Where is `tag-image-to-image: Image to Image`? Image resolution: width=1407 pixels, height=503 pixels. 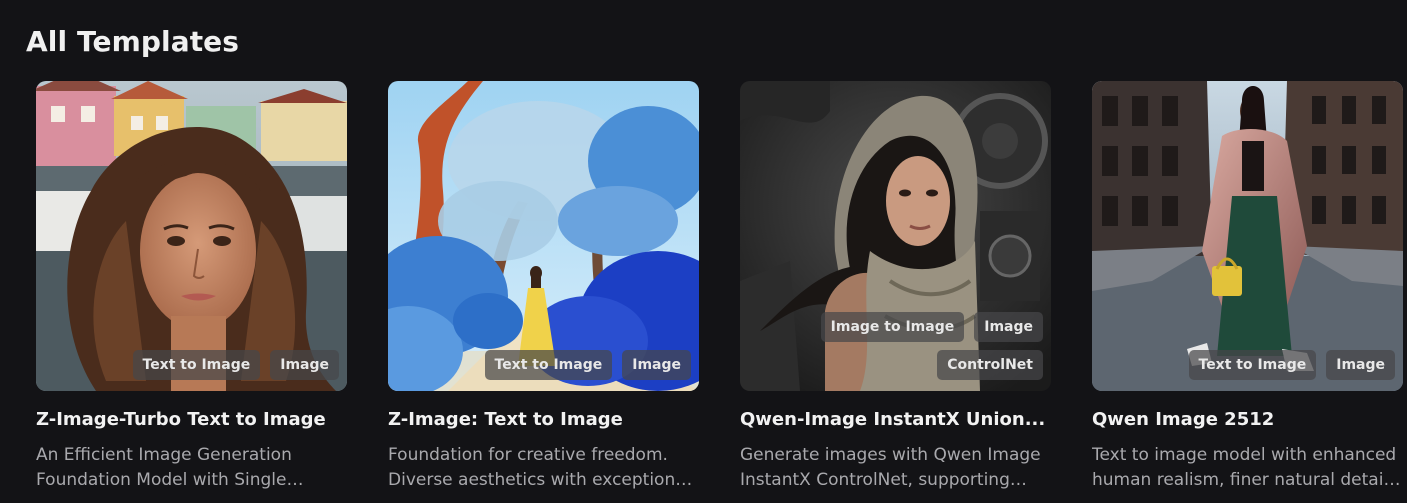
tag-image-to-image: Image to Image is located at coordinates (892, 327).